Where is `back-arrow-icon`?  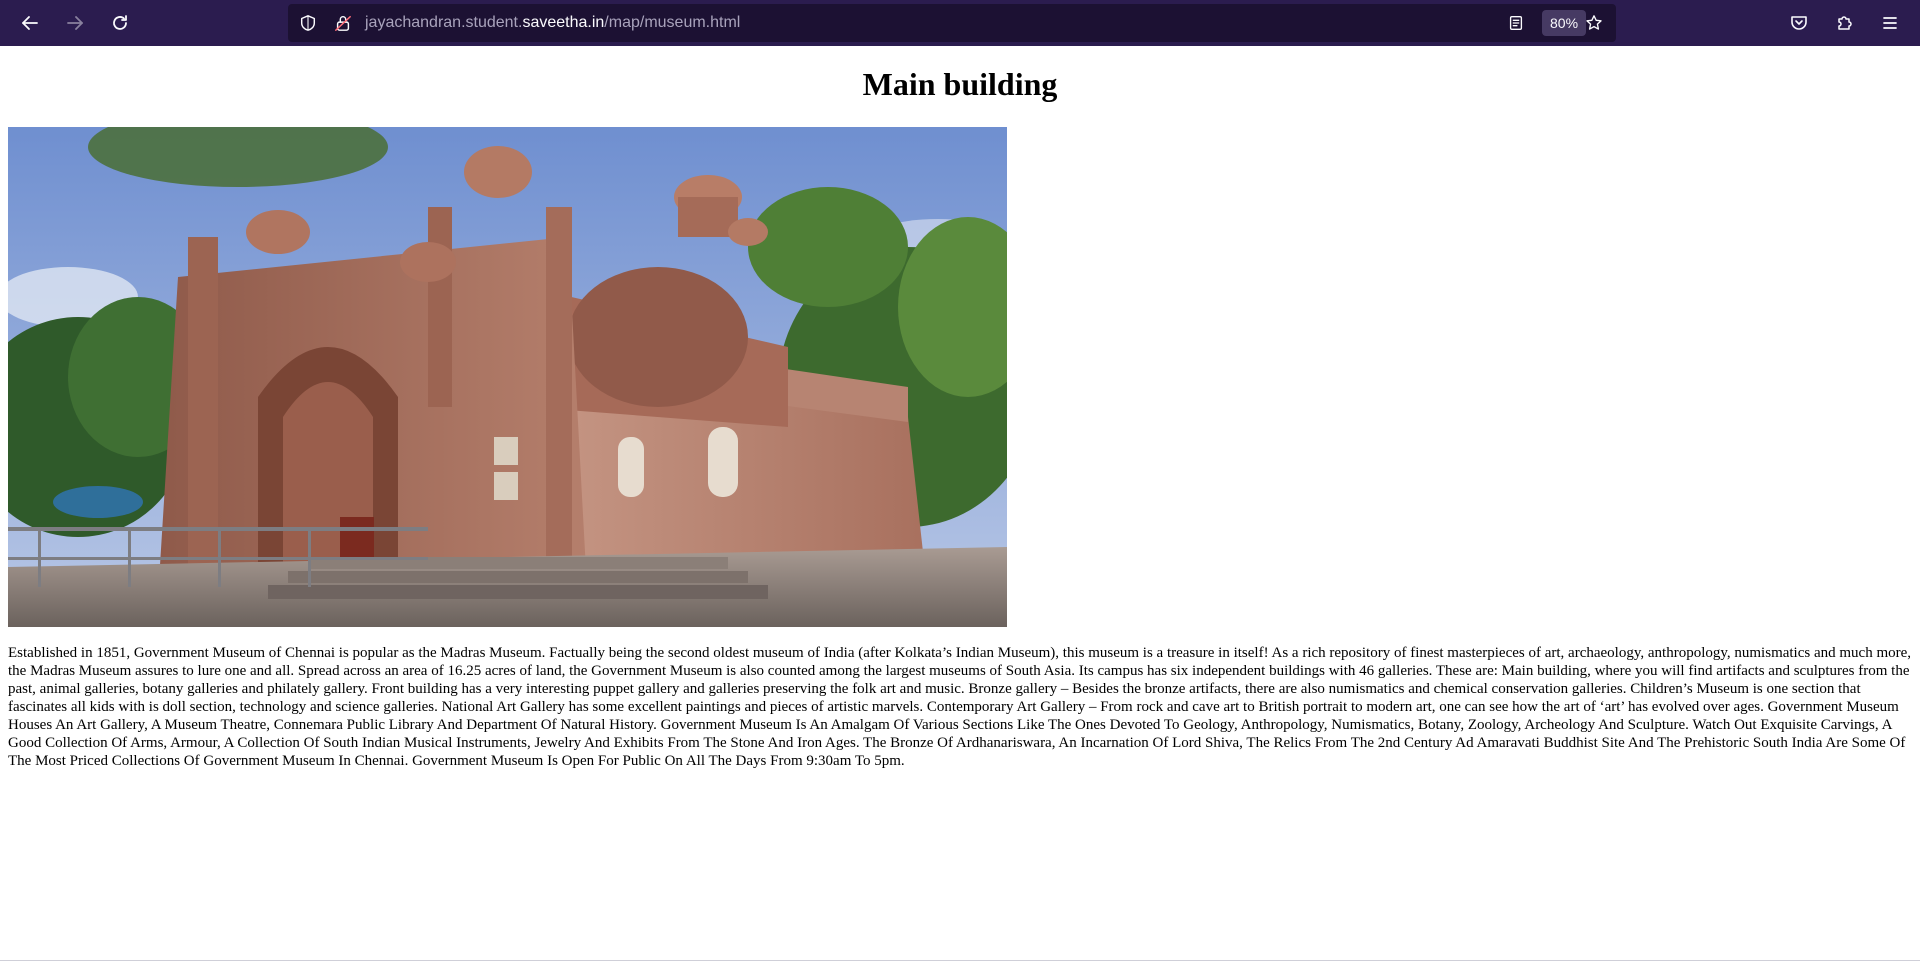
back-arrow-icon is located at coordinates (30, 23).